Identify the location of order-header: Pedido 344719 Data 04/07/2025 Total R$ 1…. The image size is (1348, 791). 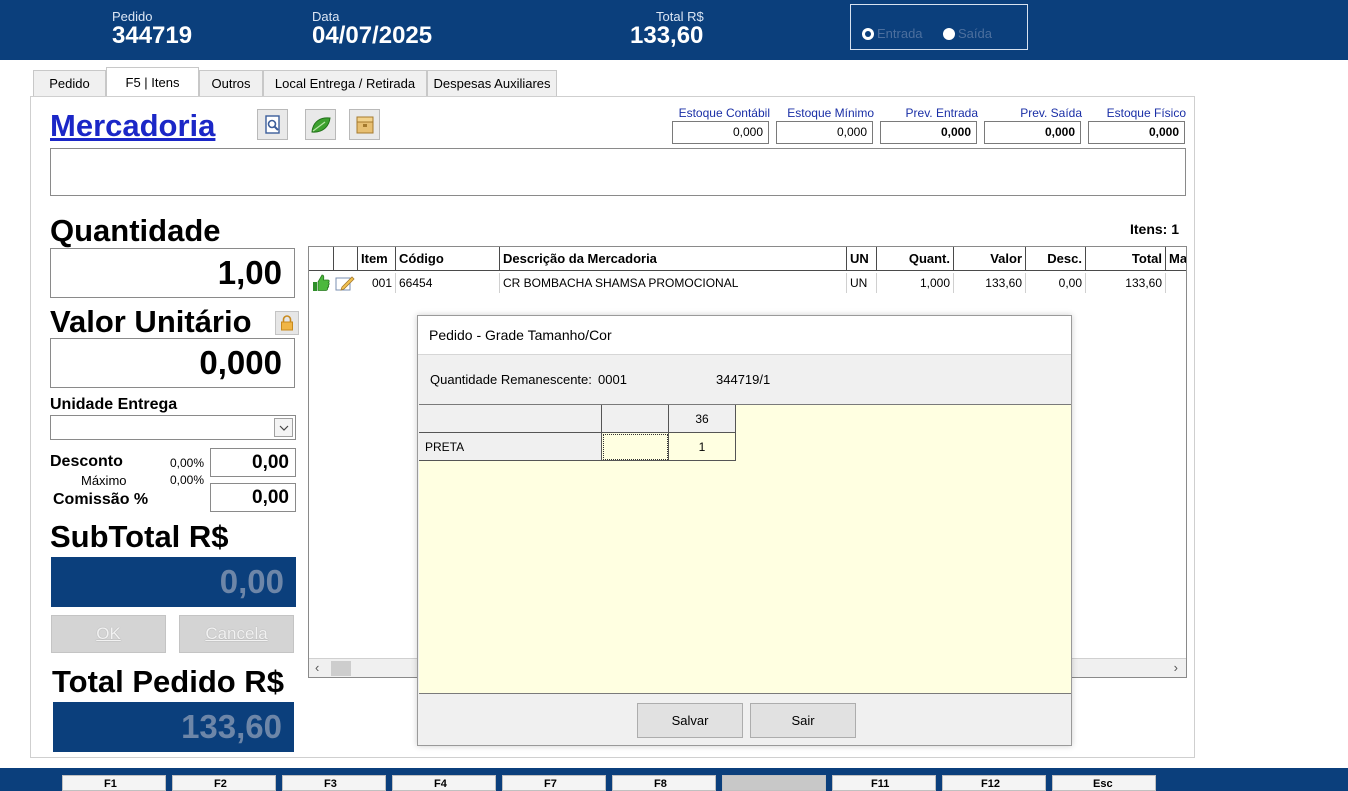
(674, 30).